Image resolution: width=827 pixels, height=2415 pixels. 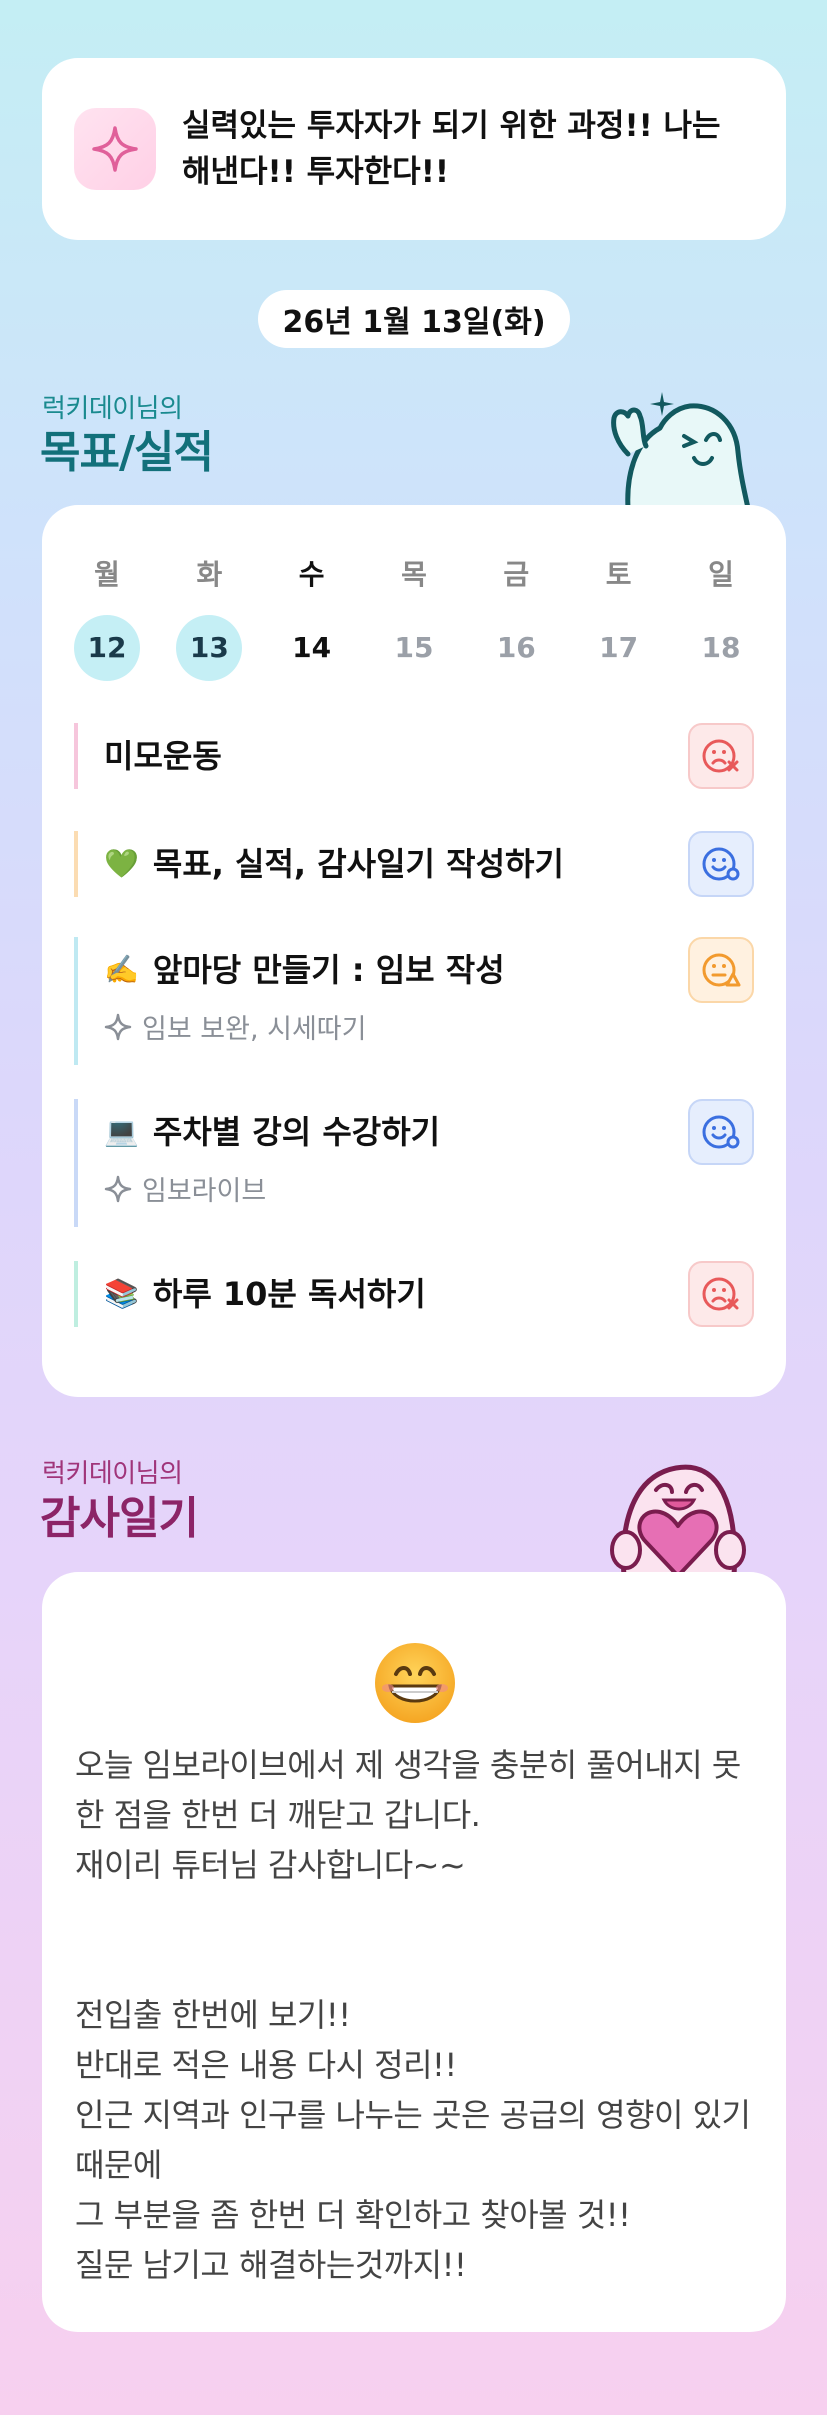 What do you see at coordinates (328, 970) in the screenshot?
I see `goal-title: 앞마당 만들기 : 임보 작성` at bounding box center [328, 970].